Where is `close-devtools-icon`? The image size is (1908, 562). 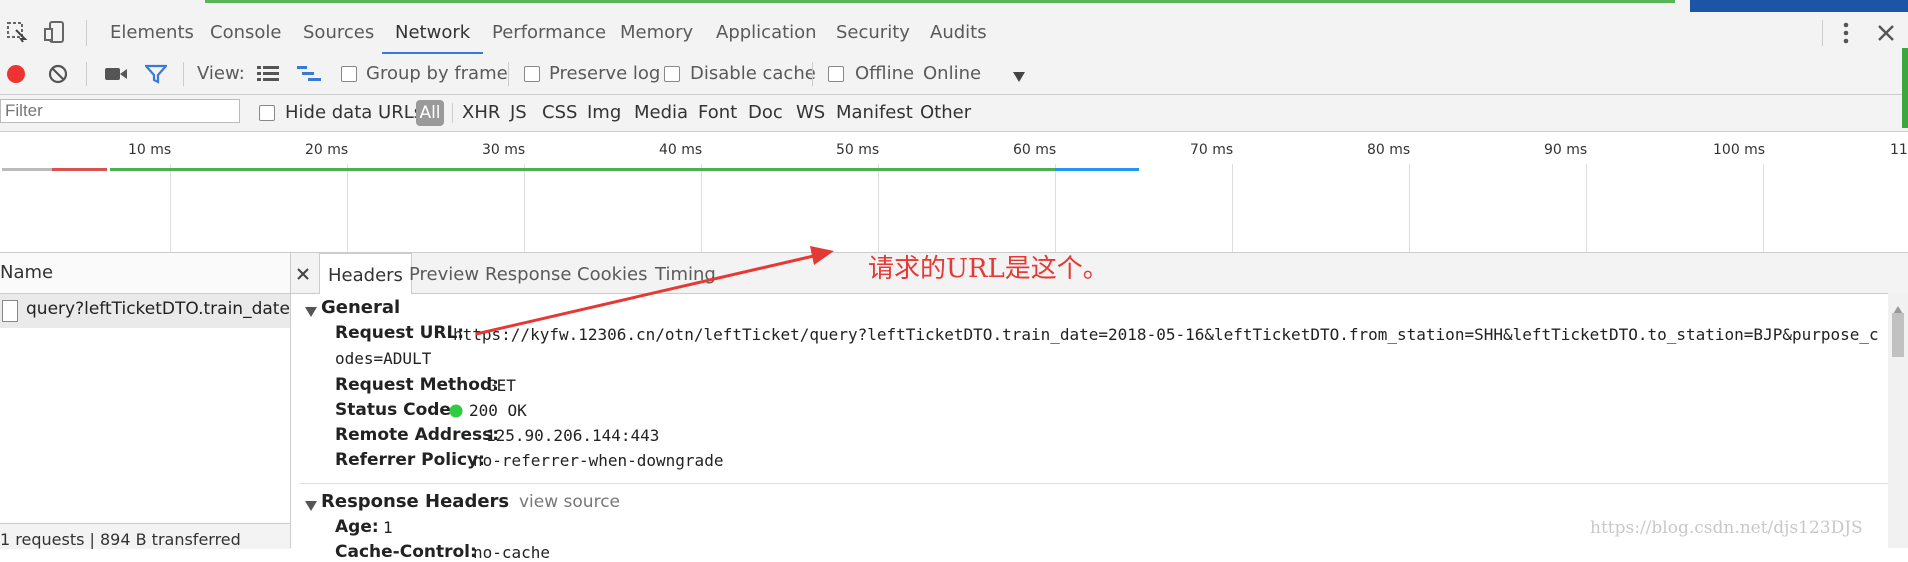
close-devtools-icon is located at coordinates (1886, 33).